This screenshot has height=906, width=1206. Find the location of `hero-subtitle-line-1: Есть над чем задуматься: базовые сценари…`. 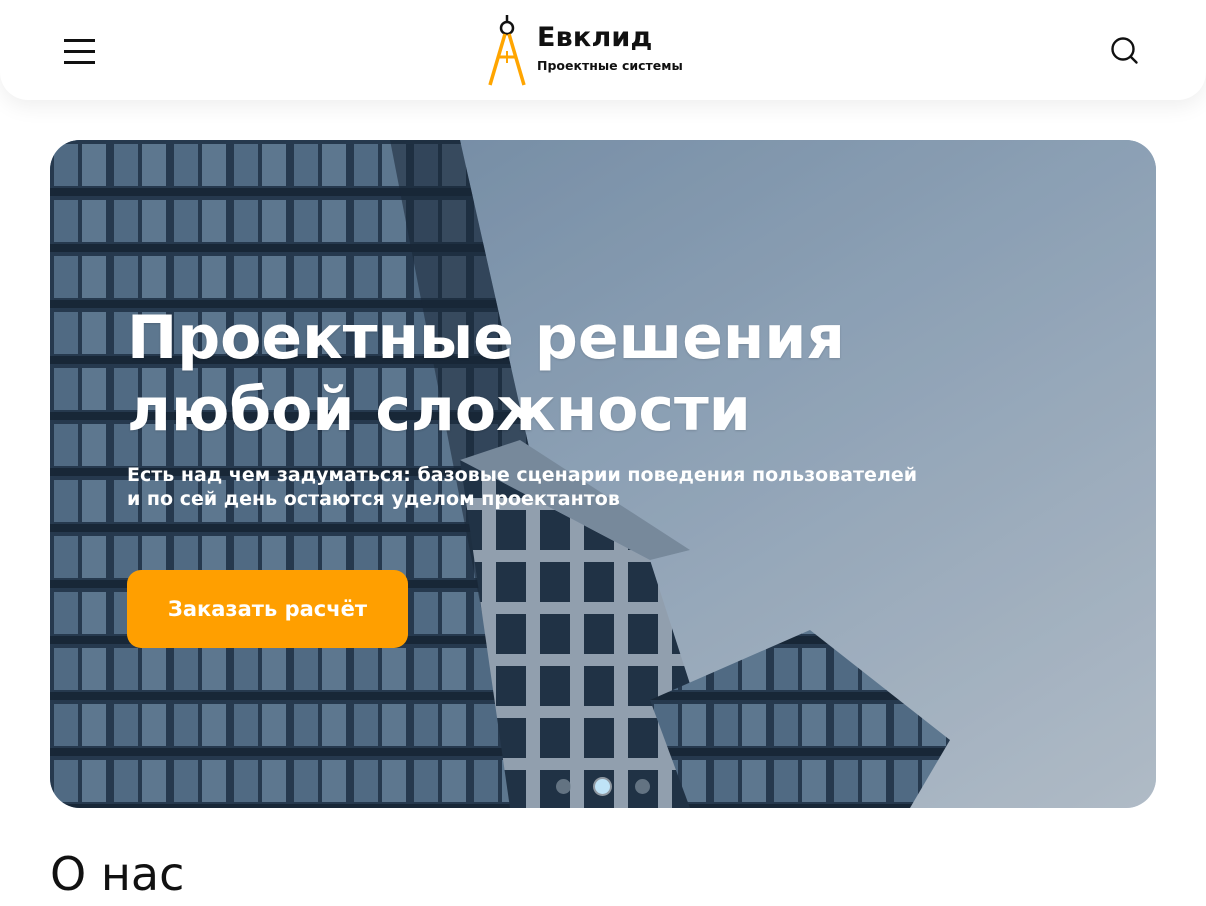

hero-subtitle-line-1: Есть над чем задуматься: базовые сценари… is located at coordinates (522, 475).